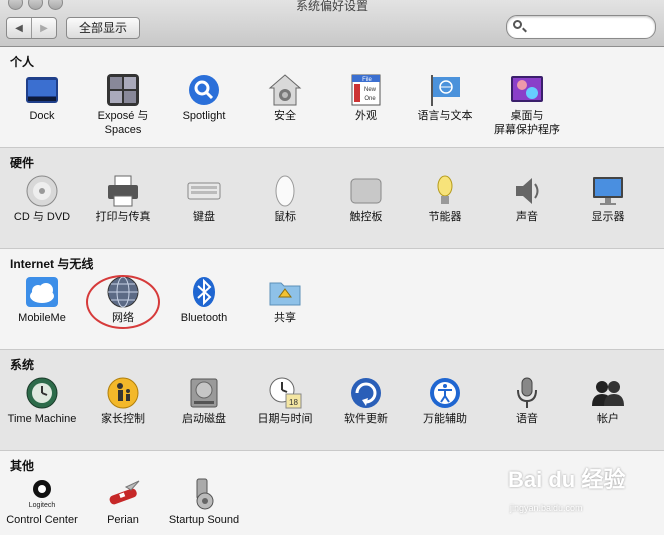 Image resolution: width=664 pixels, height=535 pixels. Describe the element at coordinates (42, 90) in the screenshot. I see `dock-icon` at that location.